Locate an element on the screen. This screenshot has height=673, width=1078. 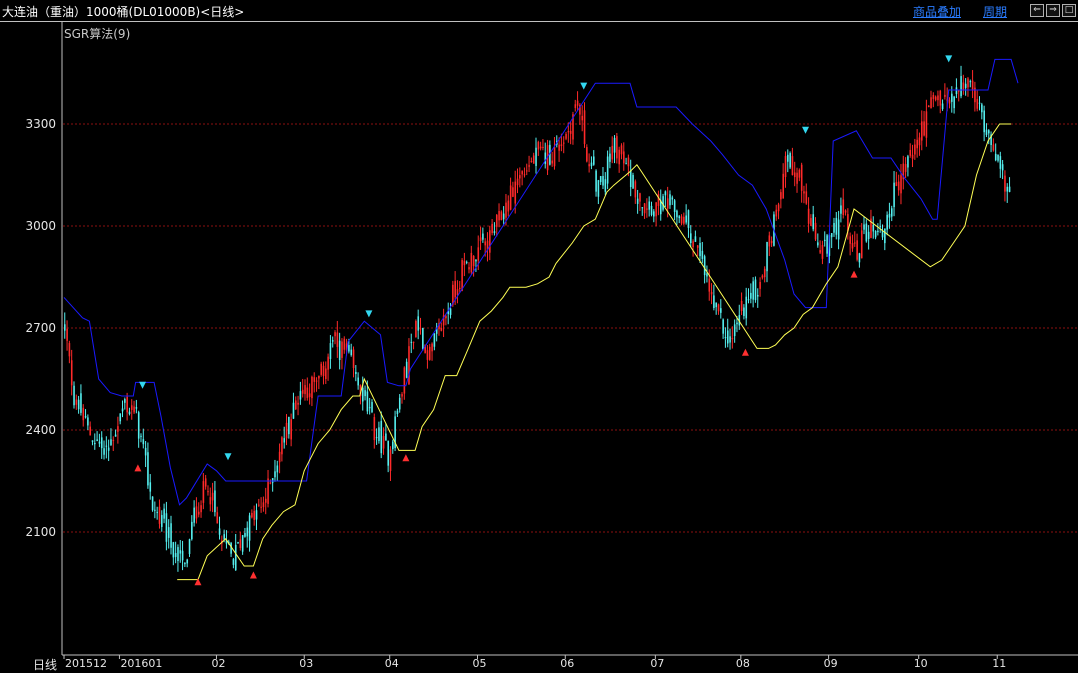
sell-signal-marker is located at coordinates (143, 385).